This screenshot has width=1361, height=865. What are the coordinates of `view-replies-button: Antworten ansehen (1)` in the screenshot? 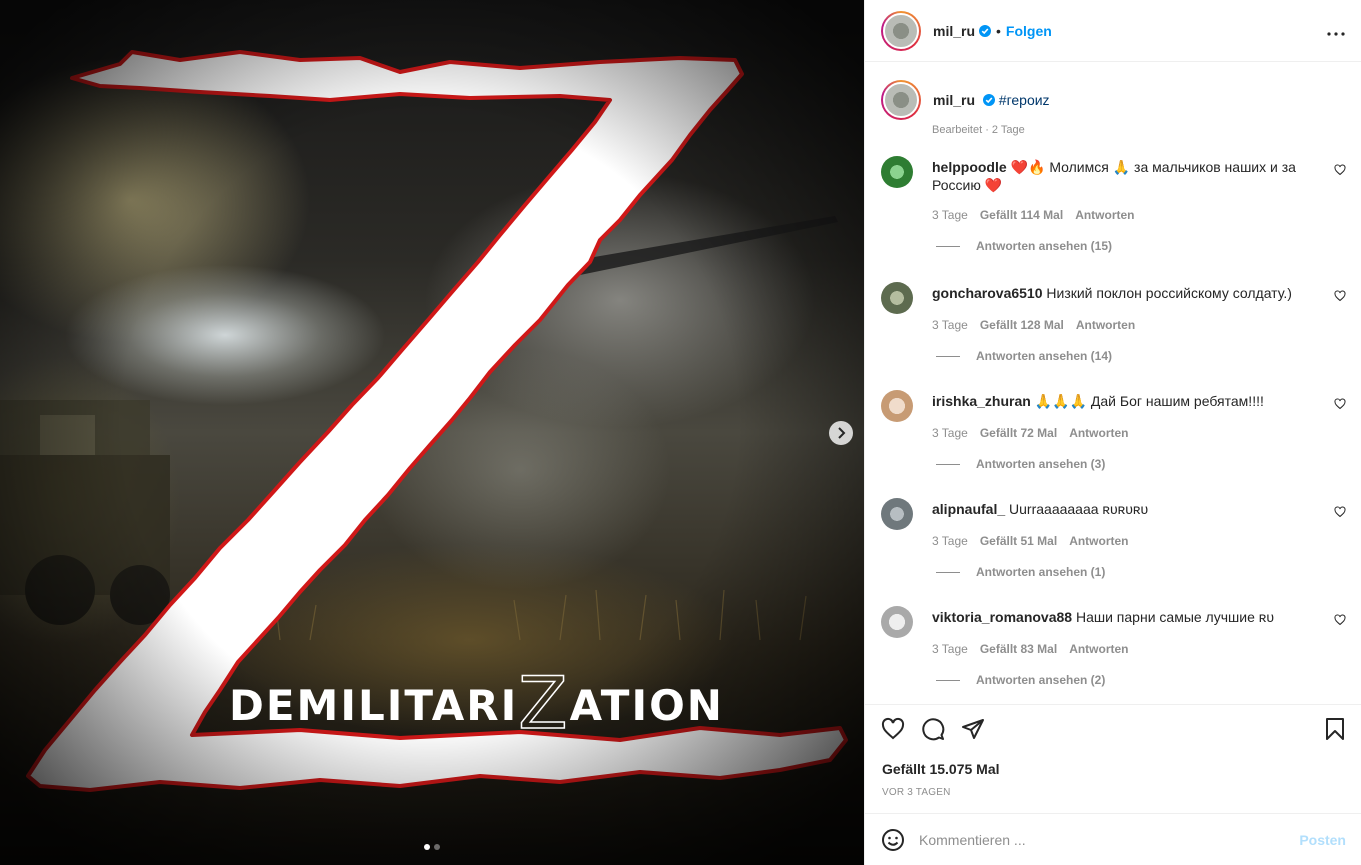 It's located at (1139, 572).